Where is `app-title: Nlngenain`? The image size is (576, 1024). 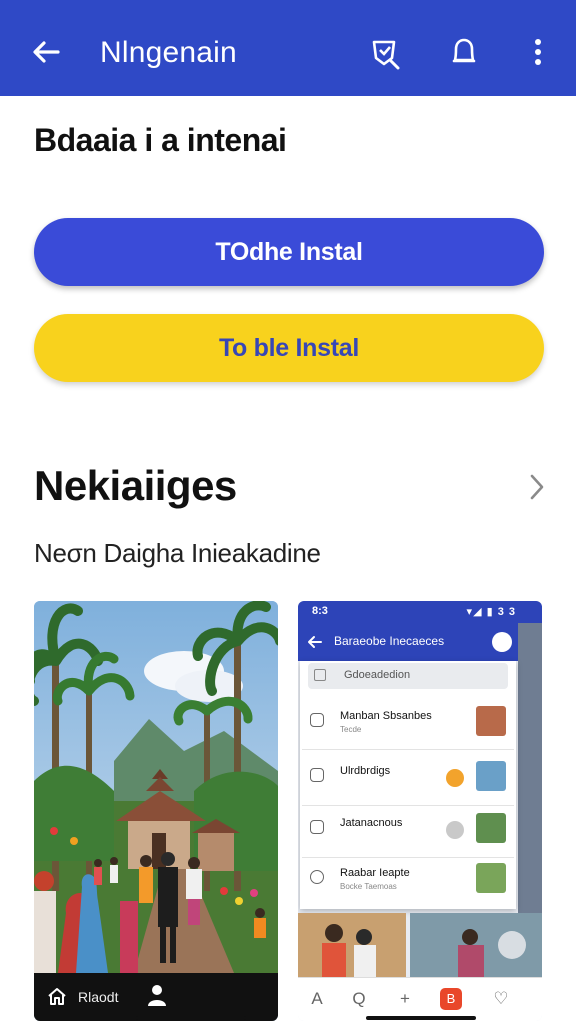 app-title: Nlngenain is located at coordinates (168, 52).